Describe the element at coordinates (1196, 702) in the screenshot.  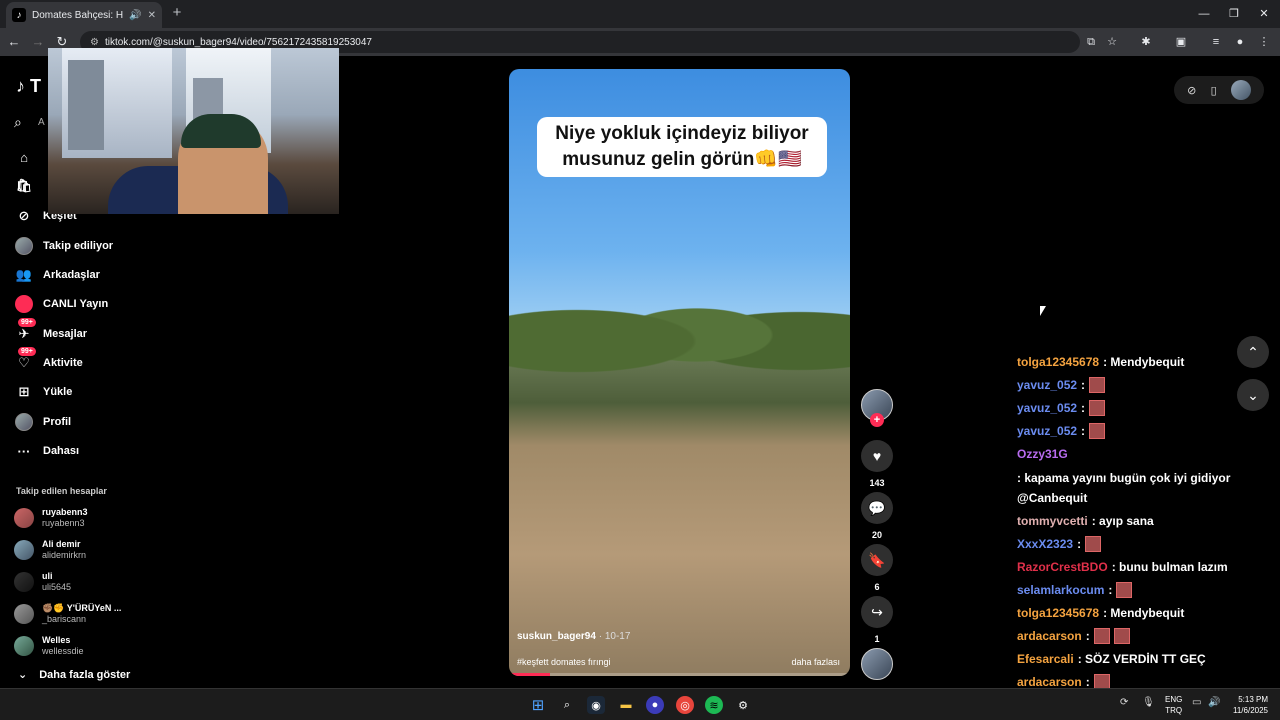
I see `network-icon: ▭` at that location.